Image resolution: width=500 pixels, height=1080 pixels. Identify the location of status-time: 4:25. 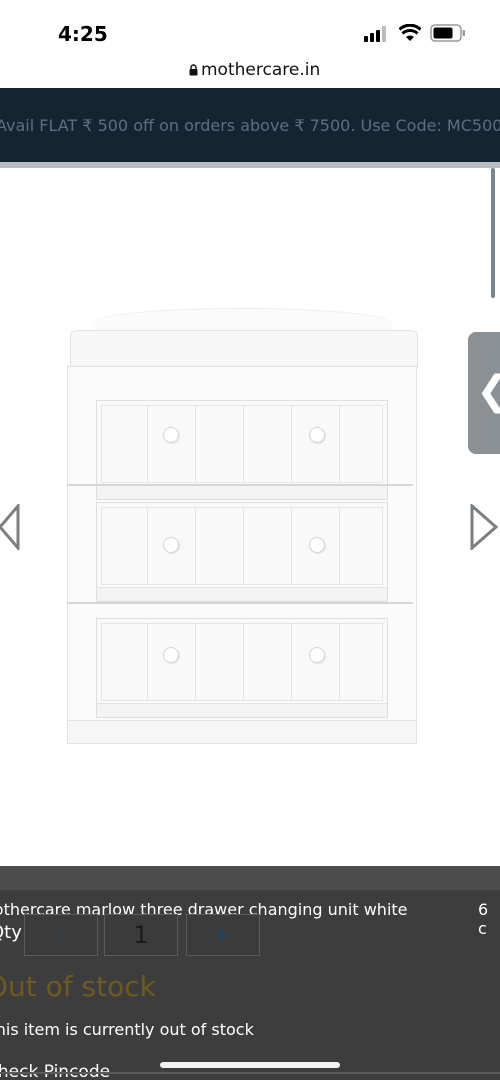
(83, 34).